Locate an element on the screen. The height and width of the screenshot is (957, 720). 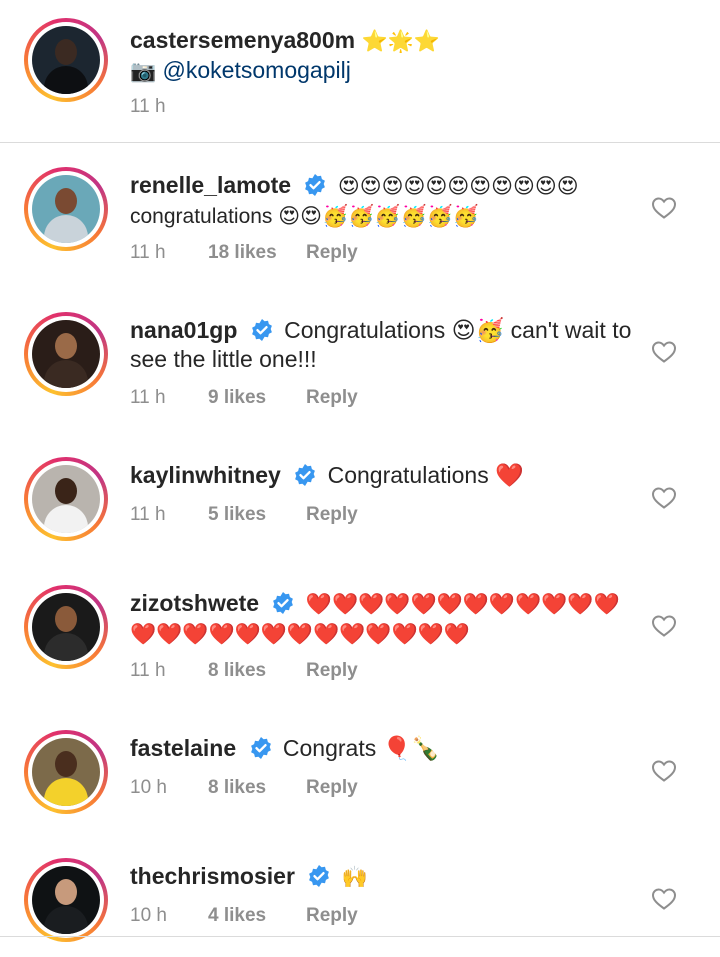
likes-count: 4 likes is located at coordinates (257, 916).